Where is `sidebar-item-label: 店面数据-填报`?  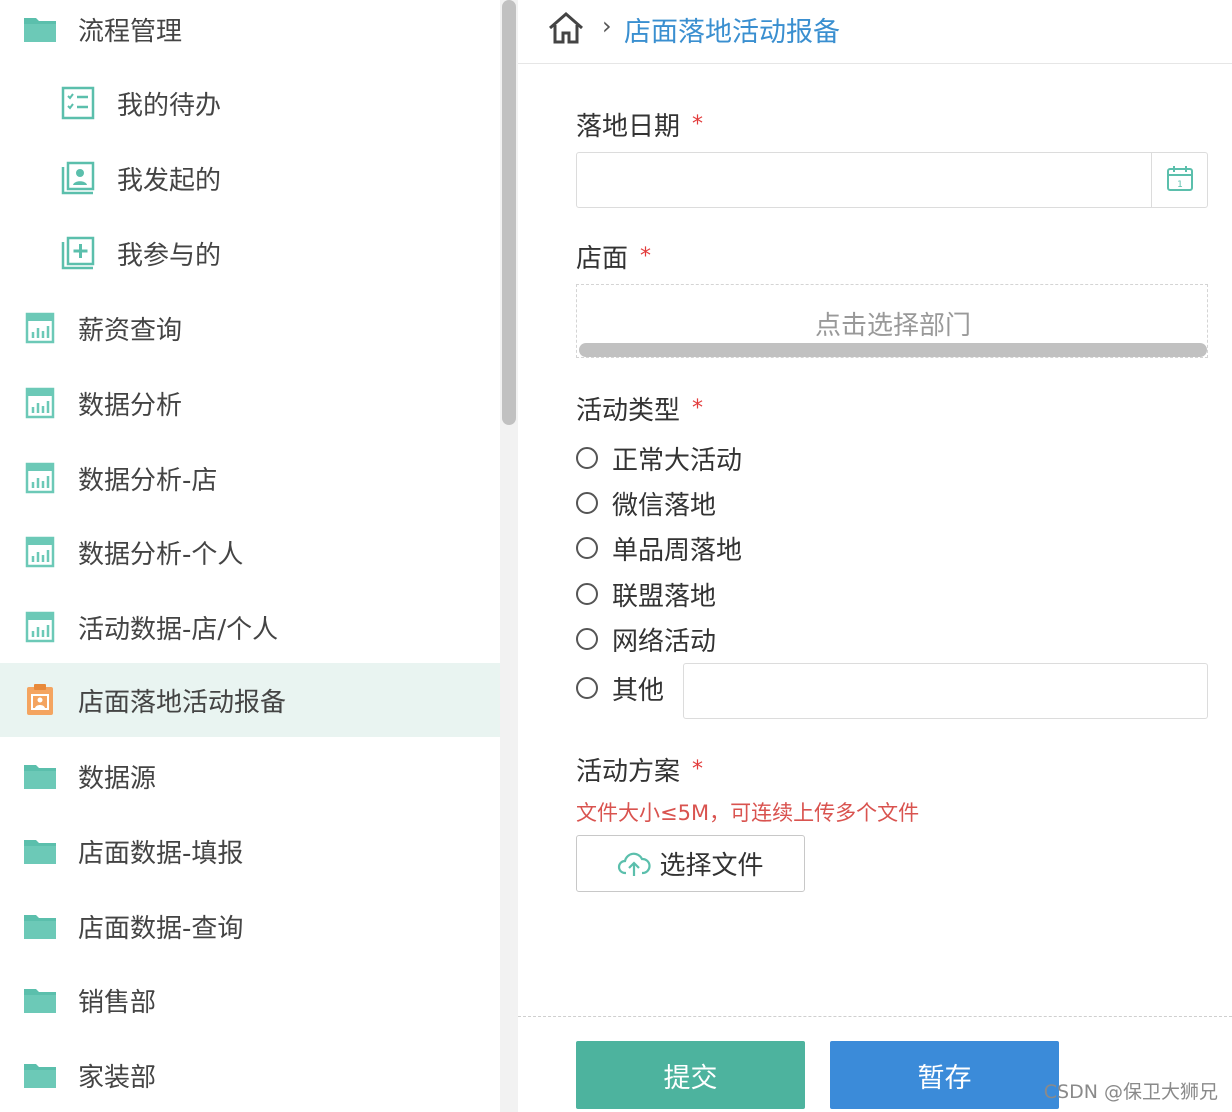 sidebar-item-label: 店面数据-填报 is located at coordinates (161, 853).